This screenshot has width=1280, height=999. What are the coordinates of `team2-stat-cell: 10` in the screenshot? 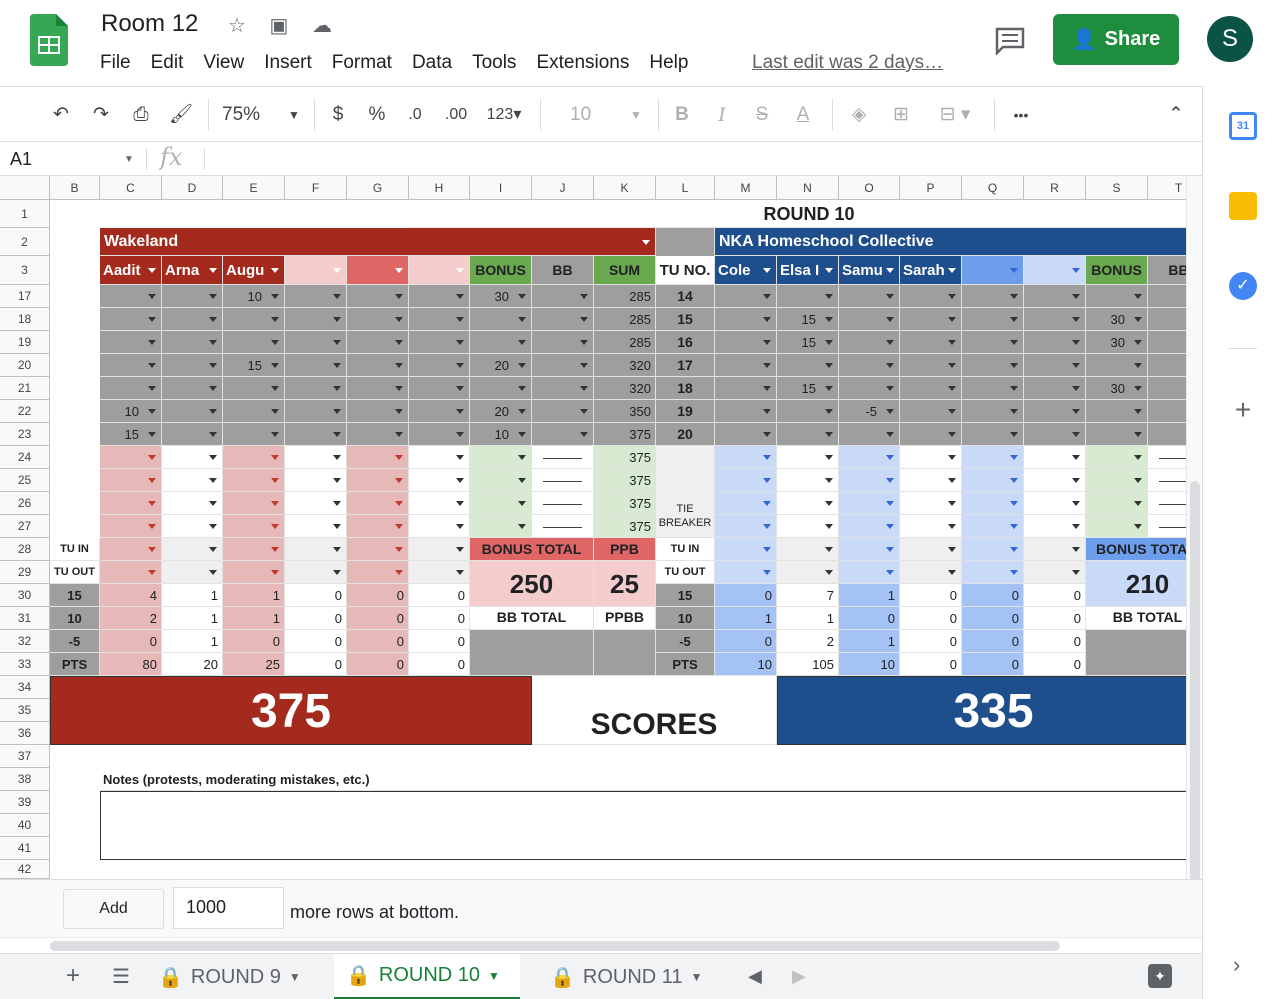 It's located at (746, 664).